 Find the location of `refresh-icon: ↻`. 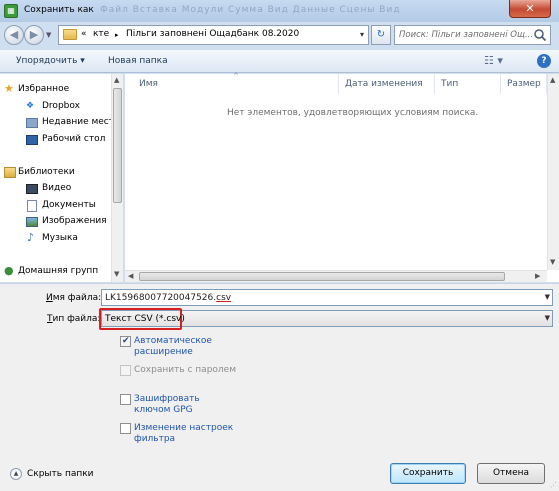

refresh-icon: ↻ is located at coordinates (381, 35).